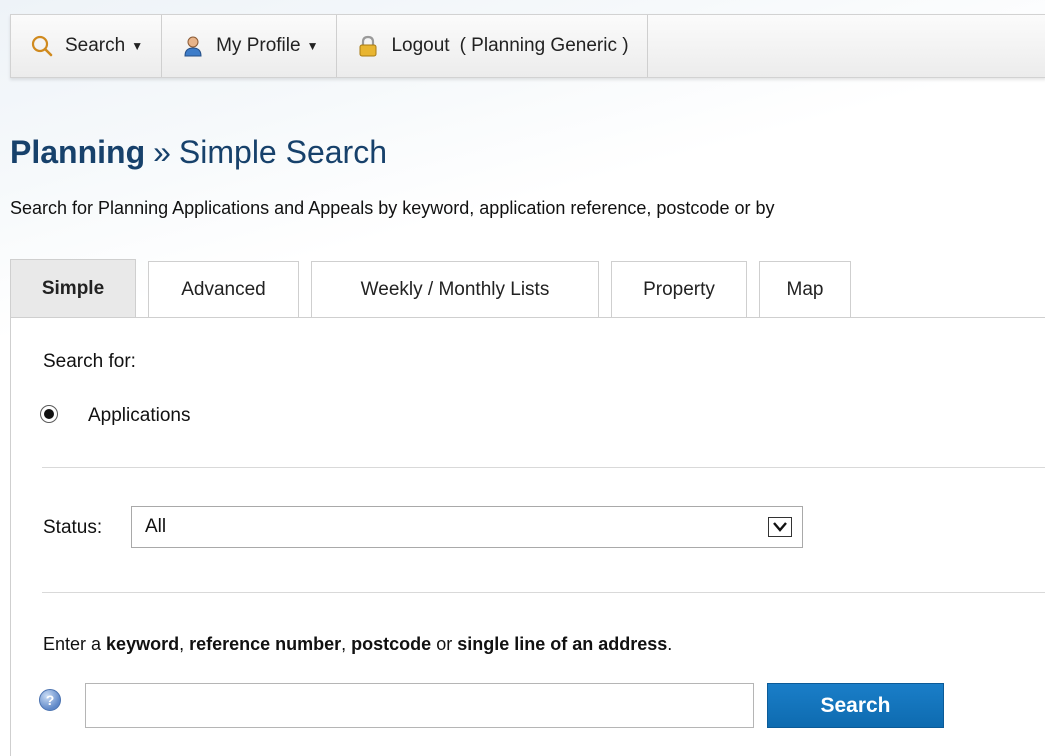 This screenshot has width=1045, height=756. Describe the element at coordinates (223, 289) in the screenshot. I see `tab-advanced: Advanced` at that location.